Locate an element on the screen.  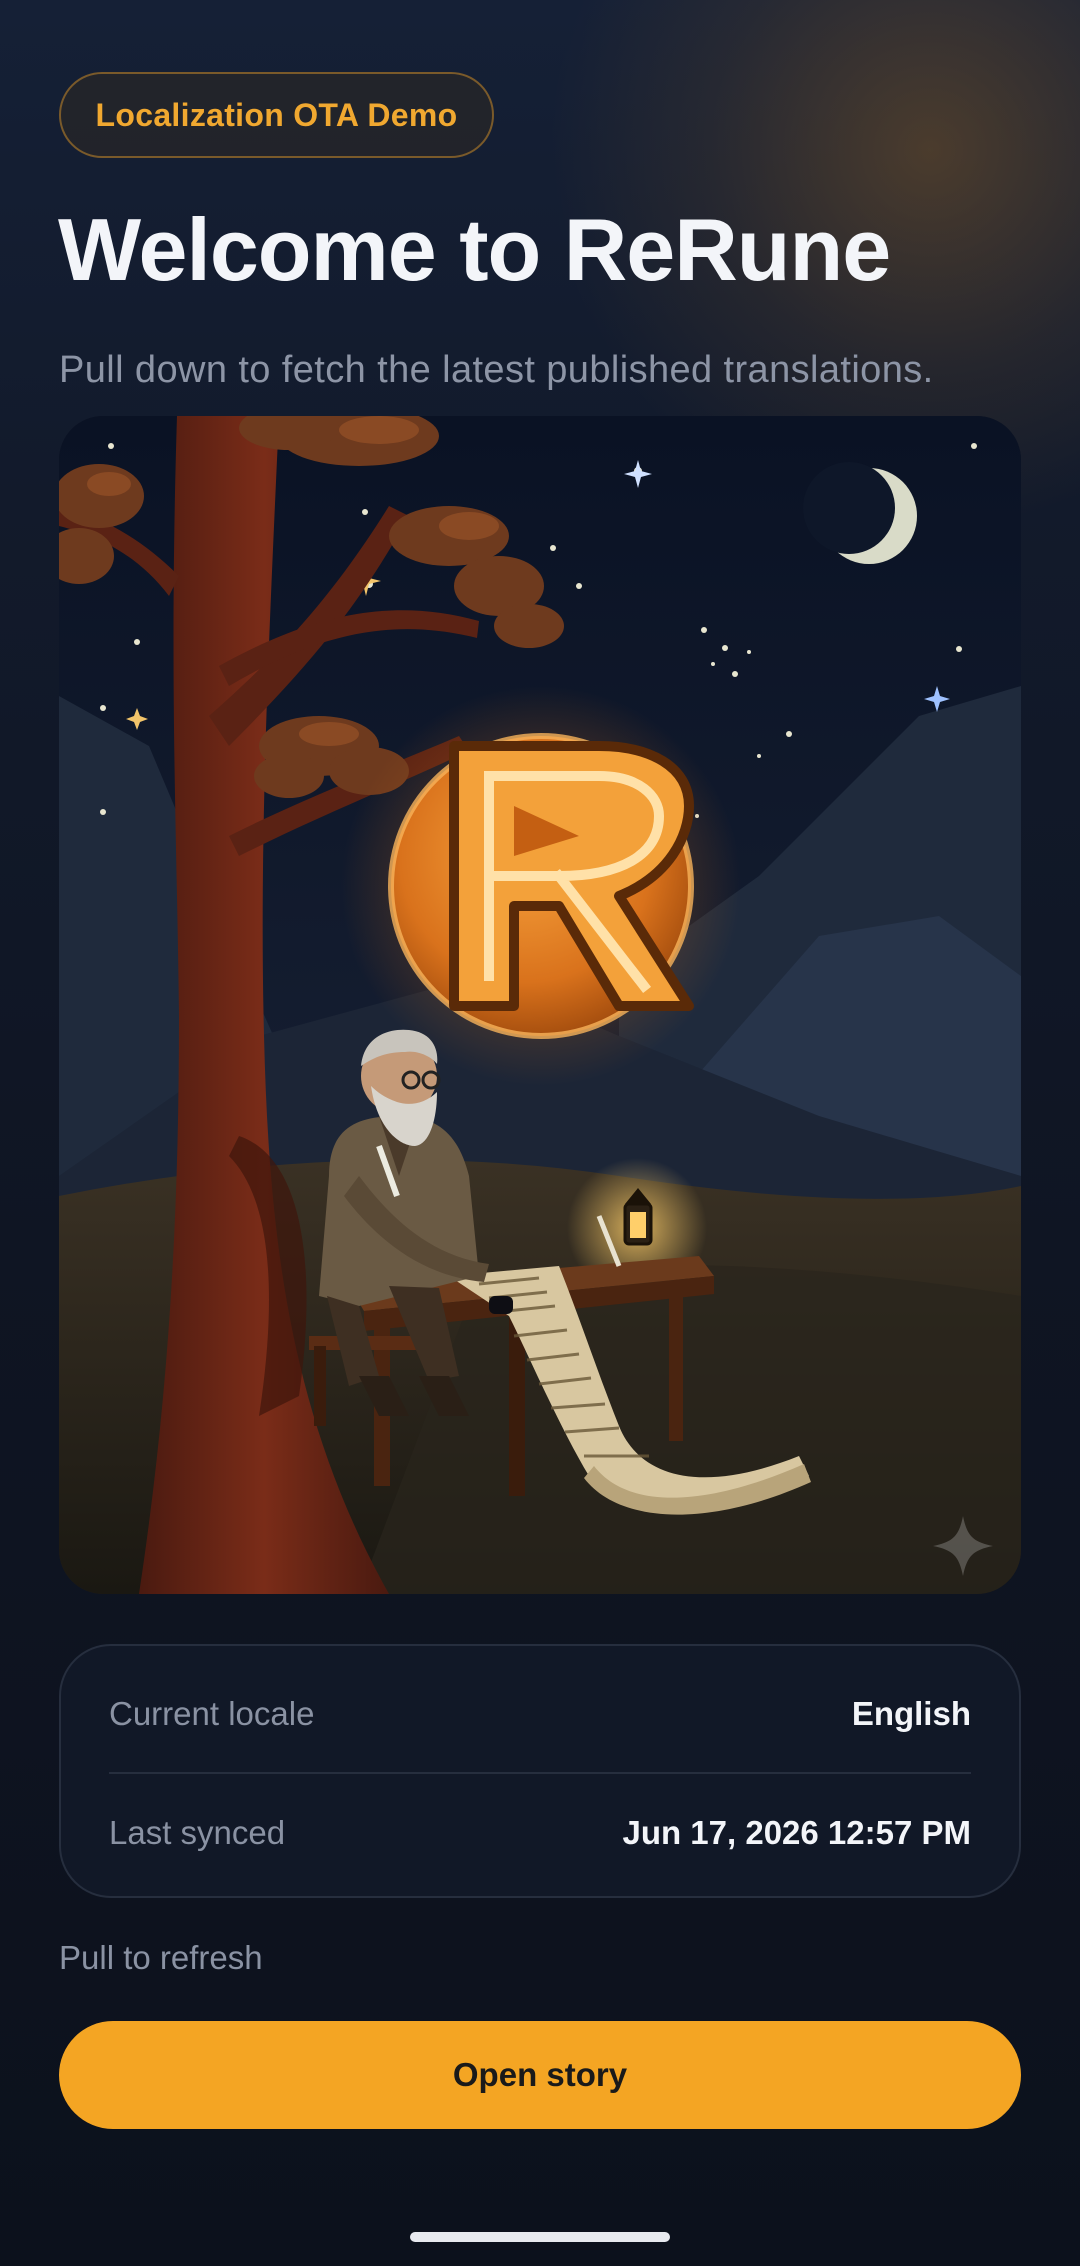
current-locale-row: Current locale English is located at coordinates (540, 1714).